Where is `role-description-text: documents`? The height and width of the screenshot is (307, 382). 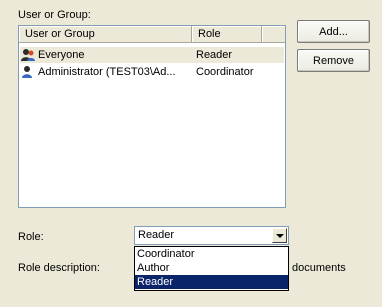 role-description-text: documents is located at coordinates (319, 268).